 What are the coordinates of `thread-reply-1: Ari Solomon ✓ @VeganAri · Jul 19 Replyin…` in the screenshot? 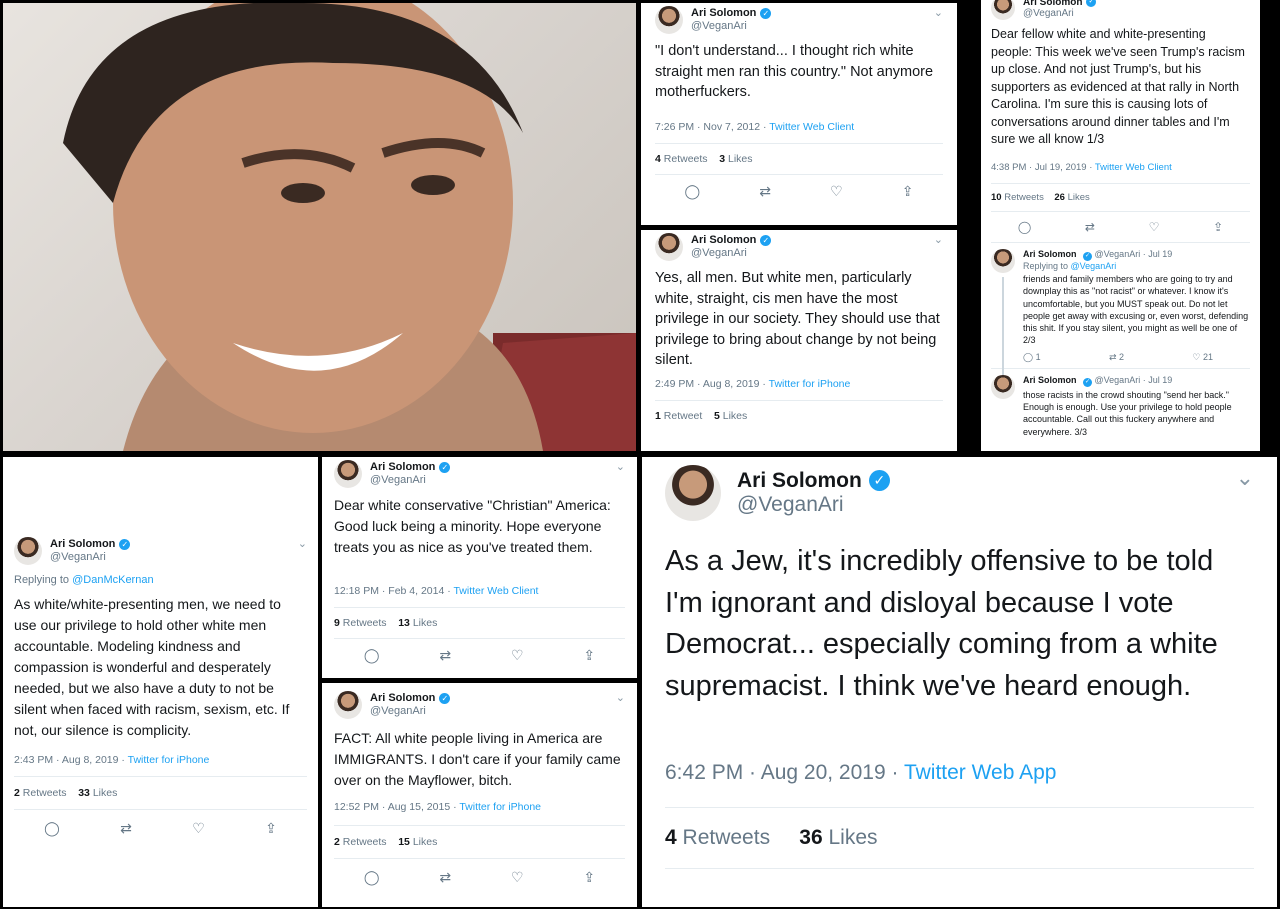 It's located at (1120, 313).